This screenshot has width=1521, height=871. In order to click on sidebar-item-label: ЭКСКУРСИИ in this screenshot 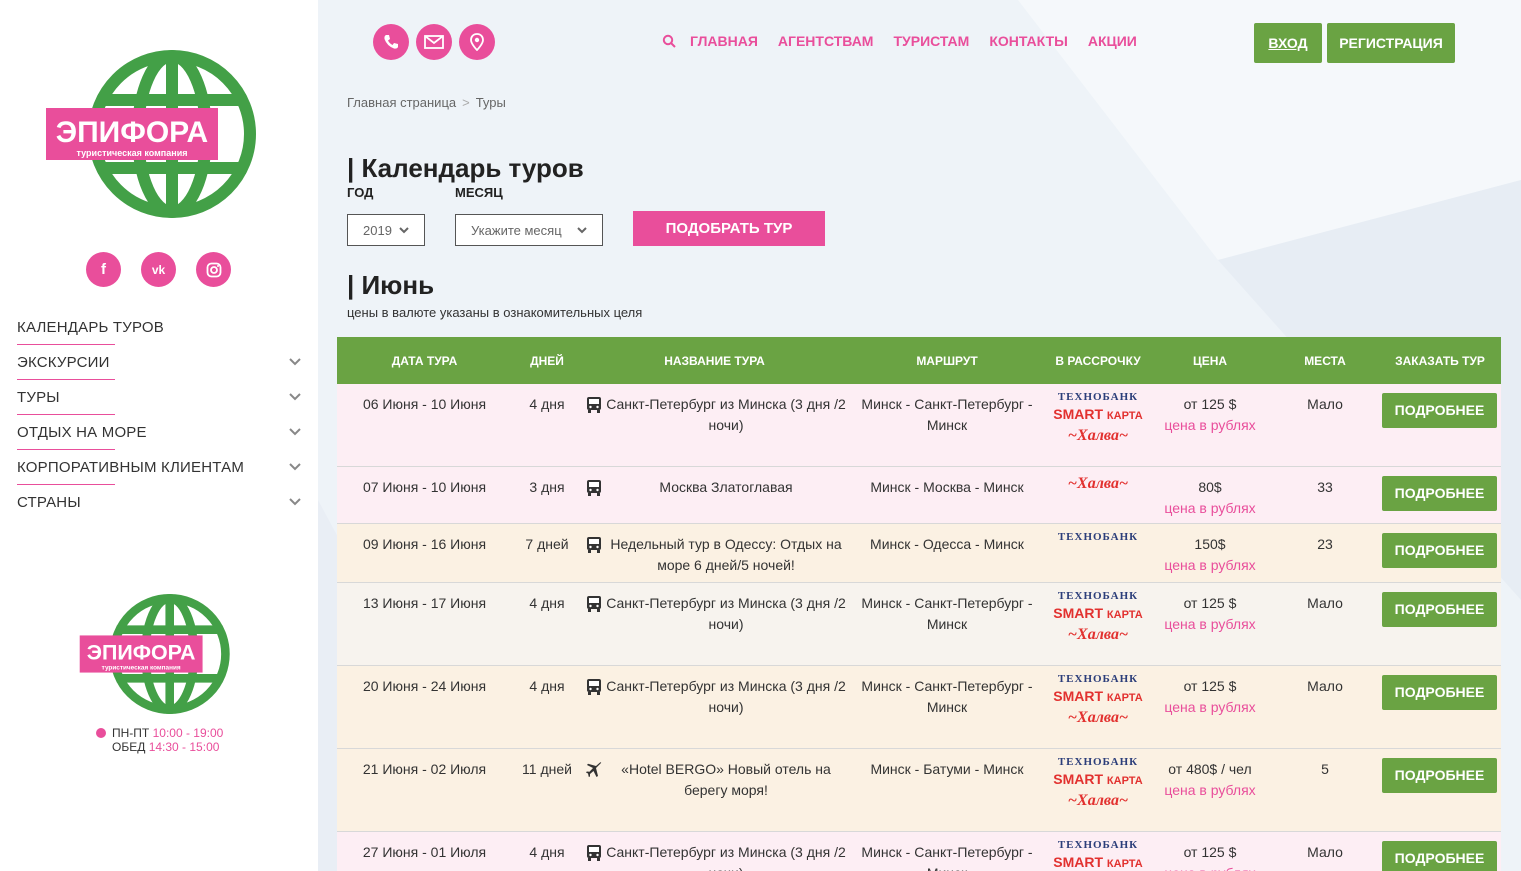, I will do `click(63, 362)`.